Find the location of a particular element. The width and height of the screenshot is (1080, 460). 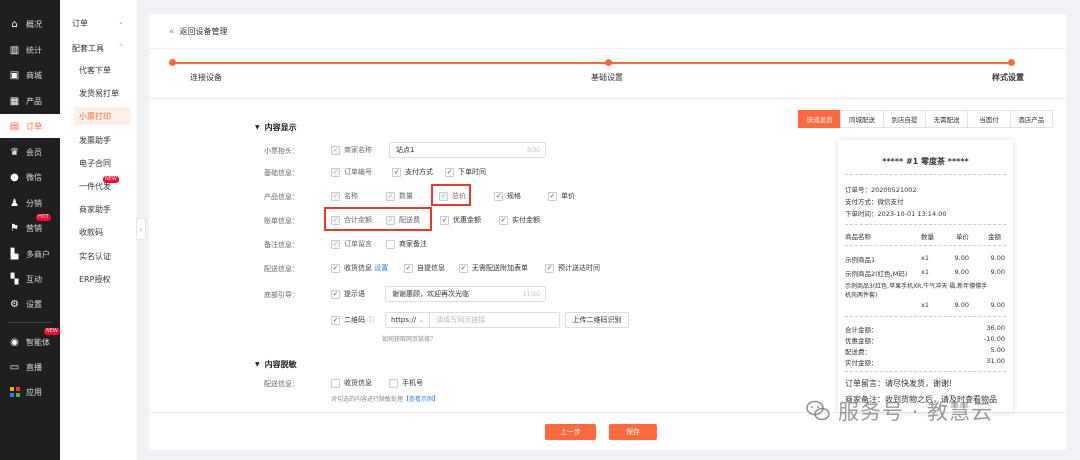

qrcode-checkbox: ✓ 二维码 ⓘ is located at coordinates (352, 320).